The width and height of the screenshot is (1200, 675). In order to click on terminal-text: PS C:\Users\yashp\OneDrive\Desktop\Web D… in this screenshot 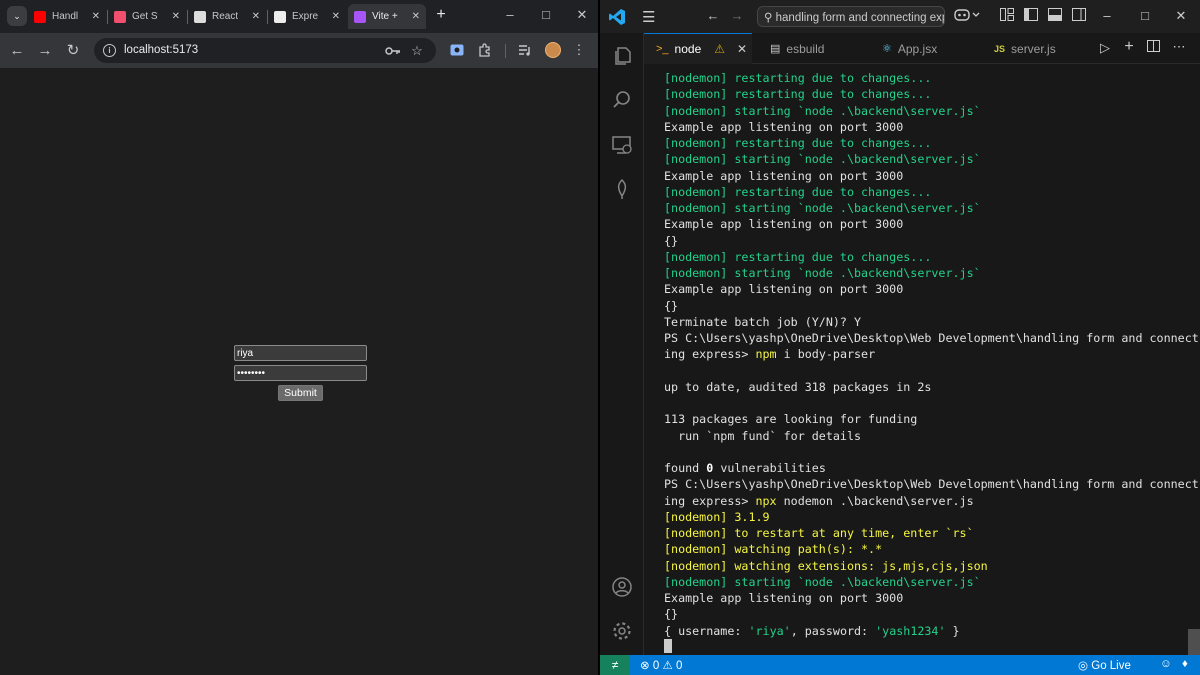, I will do `click(931, 338)`.